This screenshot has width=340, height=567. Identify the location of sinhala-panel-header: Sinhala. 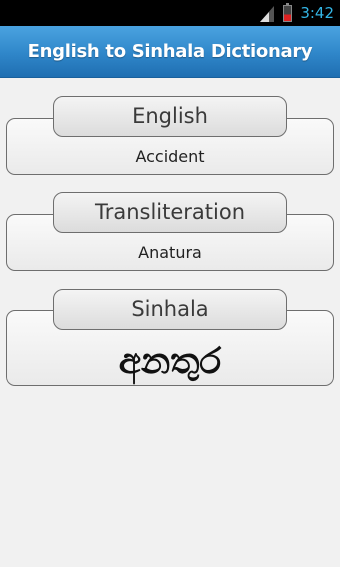
(170, 309).